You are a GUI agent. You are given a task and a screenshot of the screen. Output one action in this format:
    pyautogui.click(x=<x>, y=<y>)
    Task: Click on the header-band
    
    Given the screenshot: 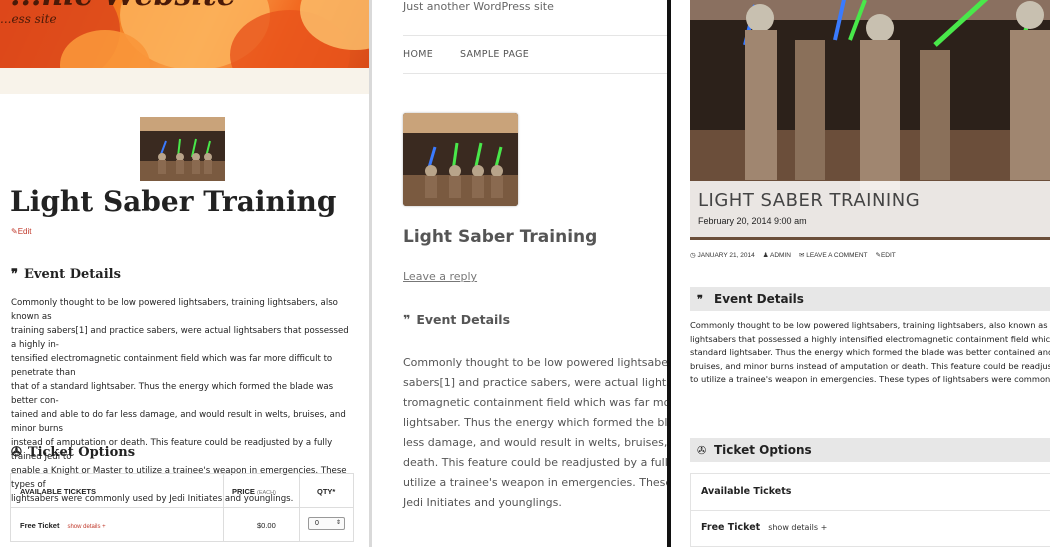 What is the action you would take?
    pyautogui.click(x=184, y=81)
    